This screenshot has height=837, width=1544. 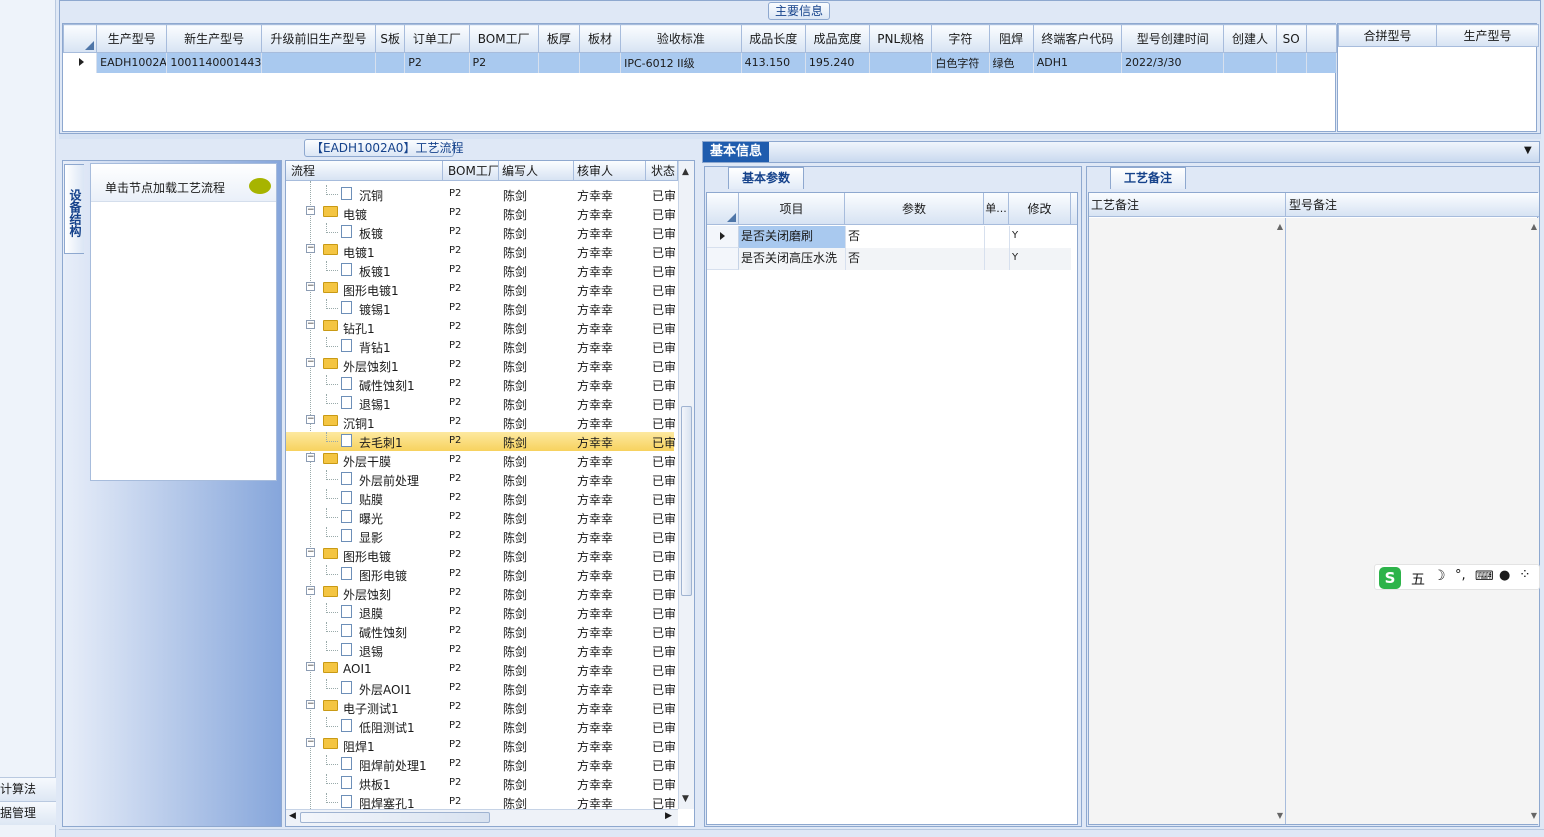 I want to click on tree-row: − 图形电镀1 P2 陈剑 方幸幸 已审, so click(x=481, y=289).